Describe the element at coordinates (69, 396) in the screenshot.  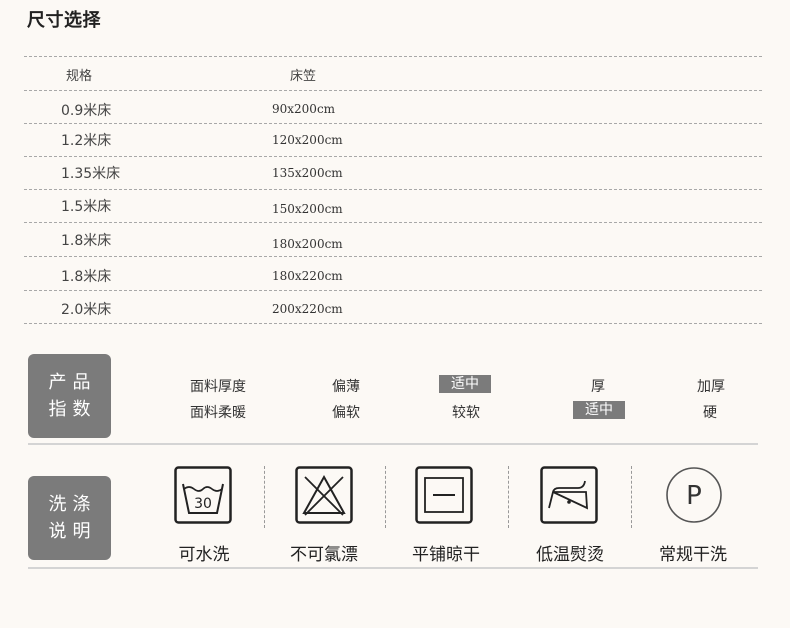
I see `product-index-badge: 产品 指数` at that location.